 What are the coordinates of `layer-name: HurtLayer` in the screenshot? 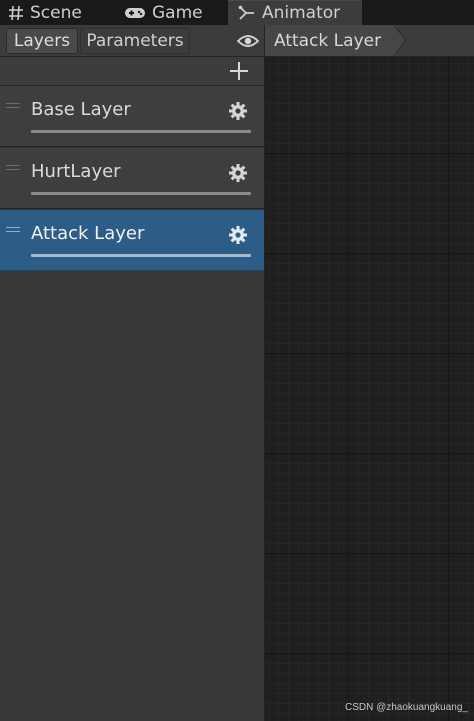 It's located at (76, 171).